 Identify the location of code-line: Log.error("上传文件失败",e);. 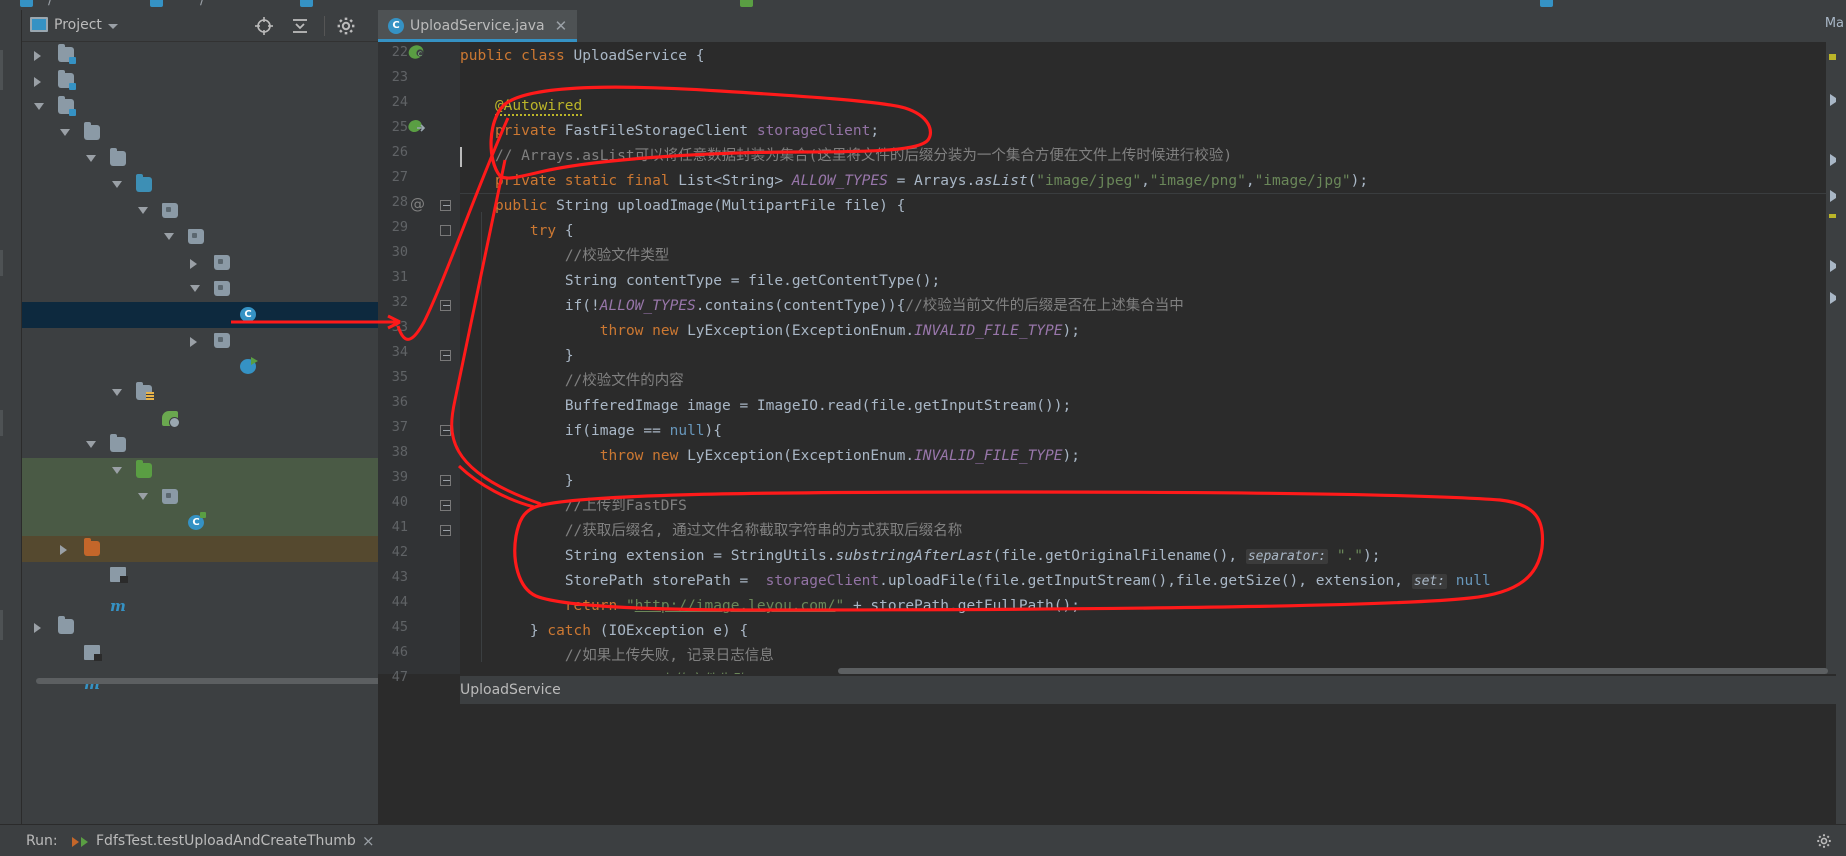
(626, 671).